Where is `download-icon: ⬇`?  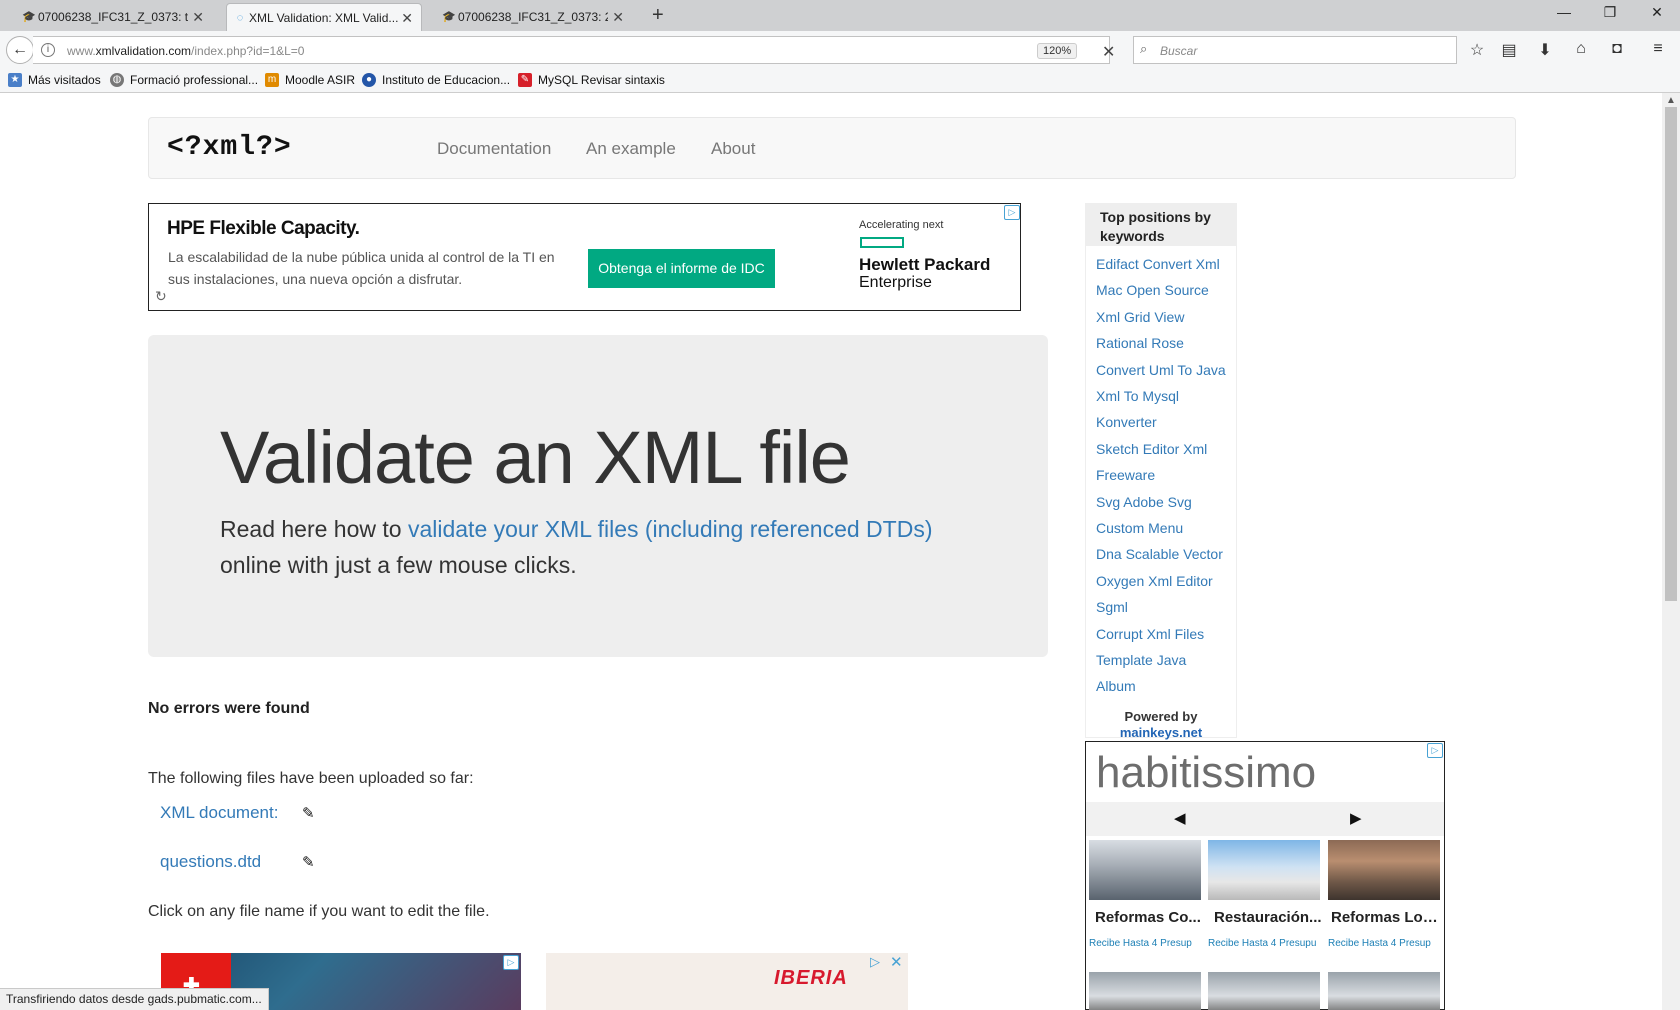
download-icon: ⬇ is located at coordinates (1545, 50).